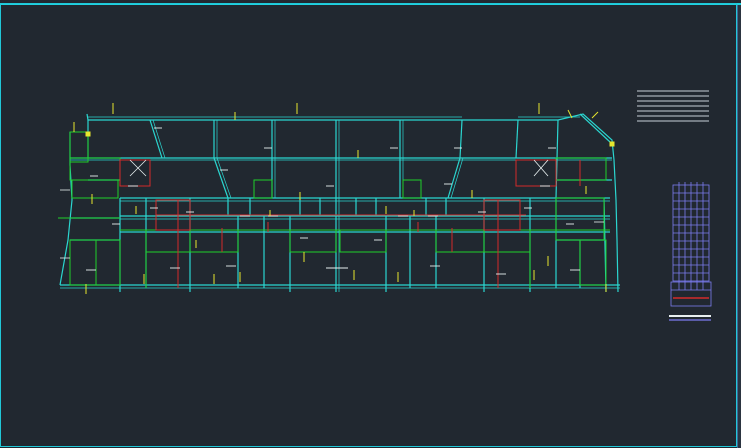 This screenshot has width=741, height=448. I want to click on elevation-legend-base, so click(690, 309).